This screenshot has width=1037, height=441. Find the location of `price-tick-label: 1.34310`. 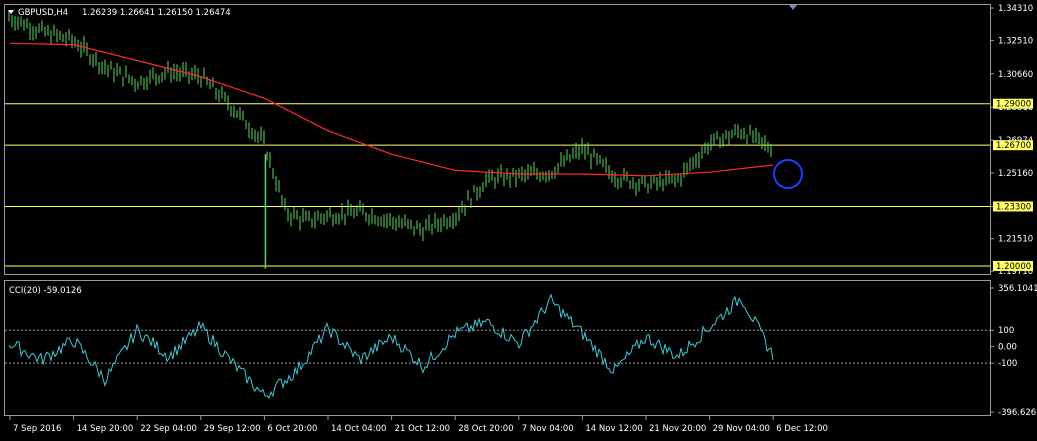

price-tick-label: 1.34310 is located at coordinates (1015, 9).